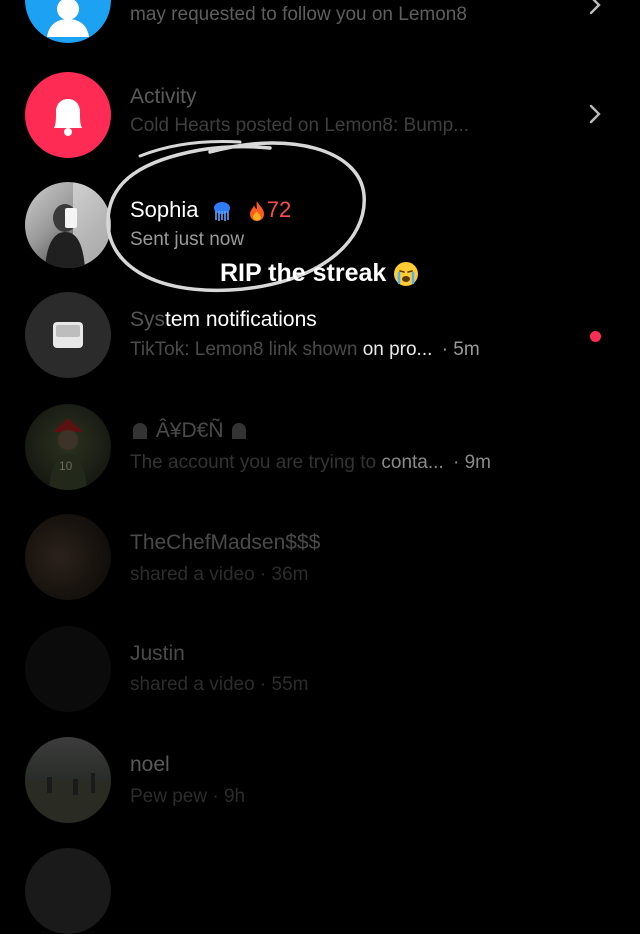 Image resolution: width=640 pixels, height=934 pixels. I want to click on thechefmadsen-subtitle: shared a video · 36m, so click(219, 574).